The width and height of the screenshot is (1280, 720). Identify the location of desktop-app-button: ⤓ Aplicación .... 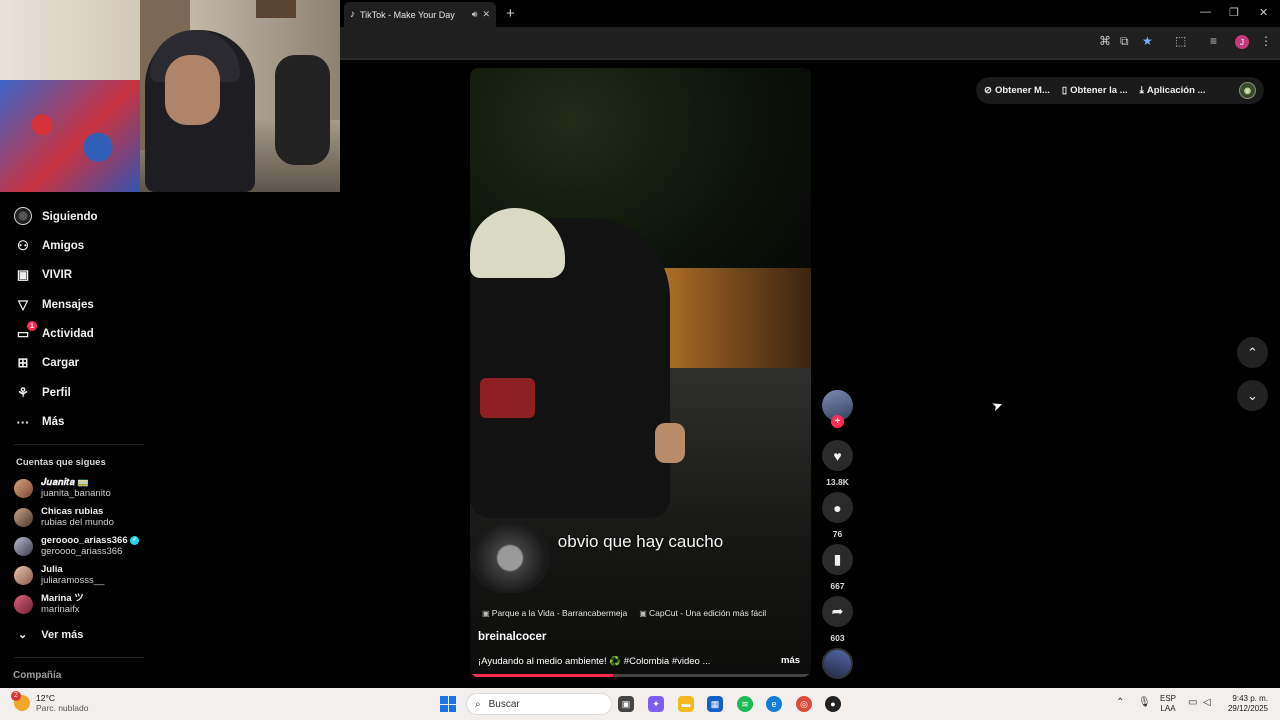
(1173, 90).